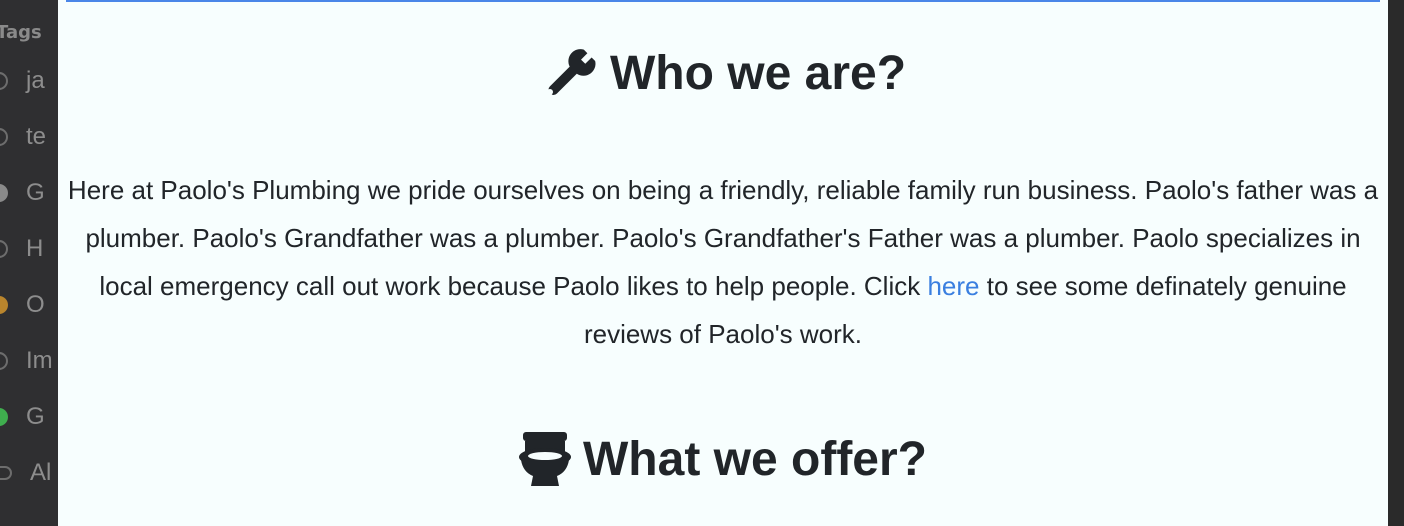  What do you see at coordinates (723, 1) in the screenshot?
I see `top-divider` at bounding box center [723, 1].